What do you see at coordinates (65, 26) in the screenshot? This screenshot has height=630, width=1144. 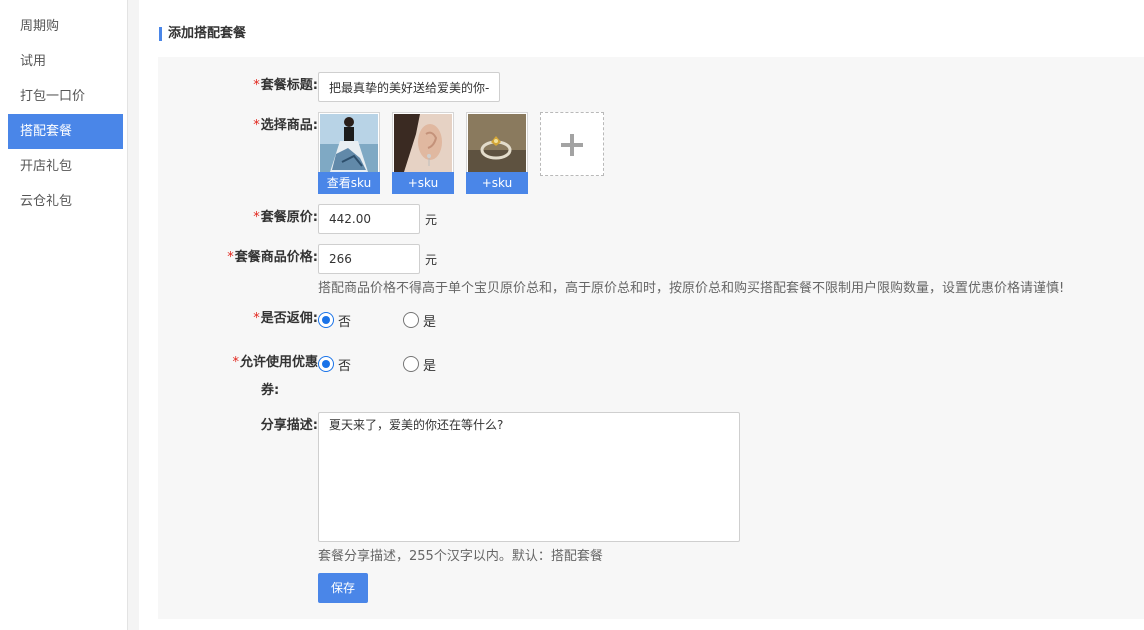 I see `sidebar-item-cycle-purchase: 周期购` at bounding box center [65, 26].